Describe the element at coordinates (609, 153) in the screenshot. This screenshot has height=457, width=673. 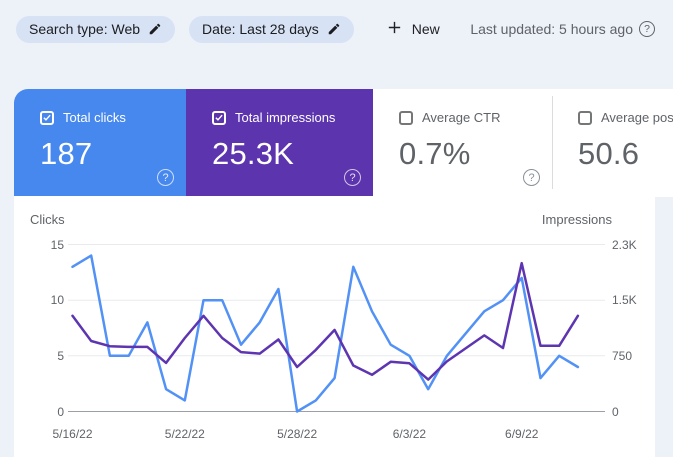
I see `average-position-value: 50.6` at that location.